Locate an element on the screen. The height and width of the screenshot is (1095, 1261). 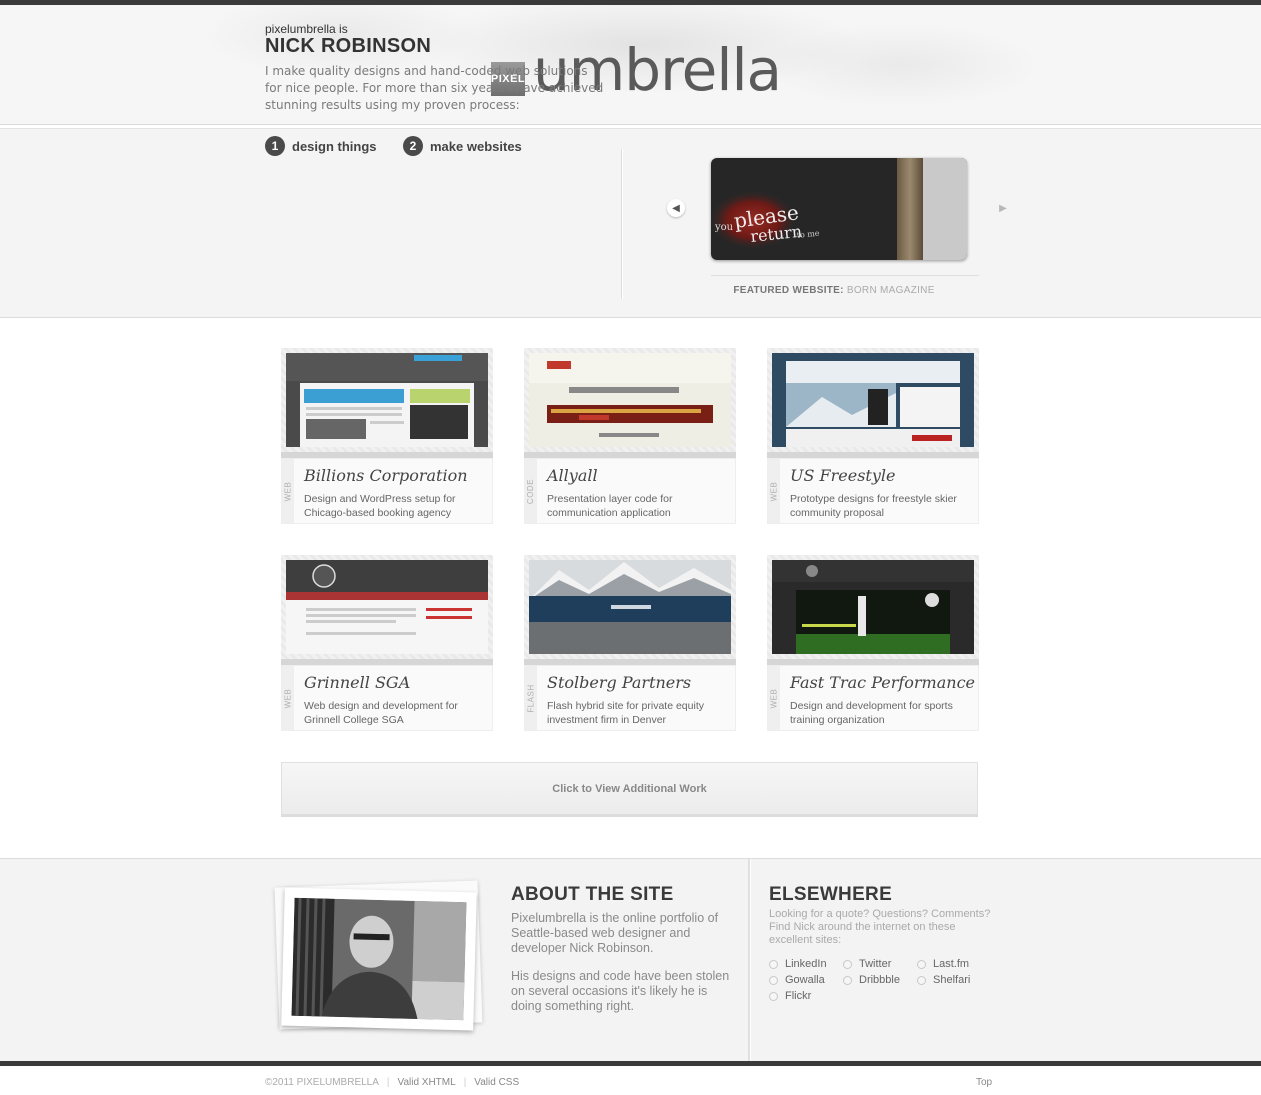
step-websites: 2 make websites is located at coordinates (462, 146).